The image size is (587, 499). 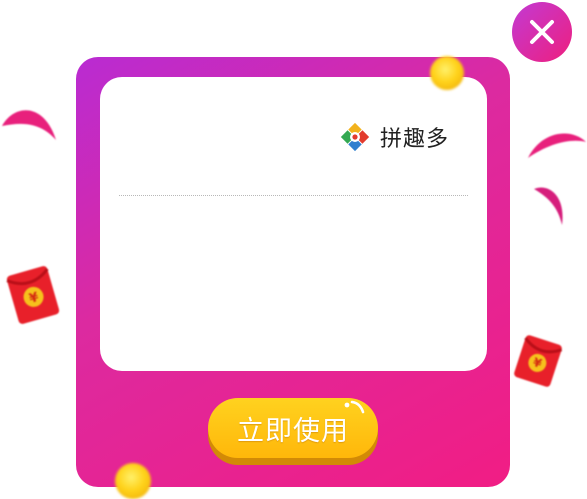 I want to click on dotted-divider, so click(x=293, y=195).